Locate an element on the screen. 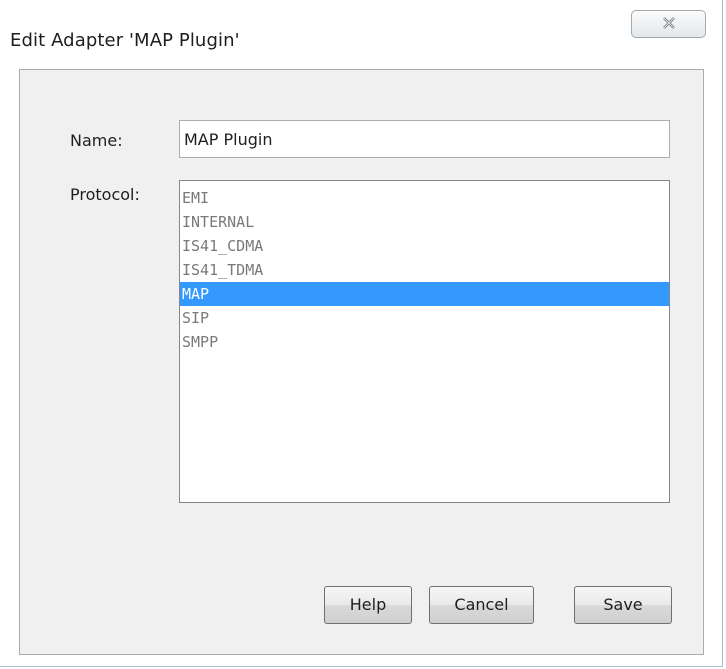  close-icon is located at coordinates (669, 23).